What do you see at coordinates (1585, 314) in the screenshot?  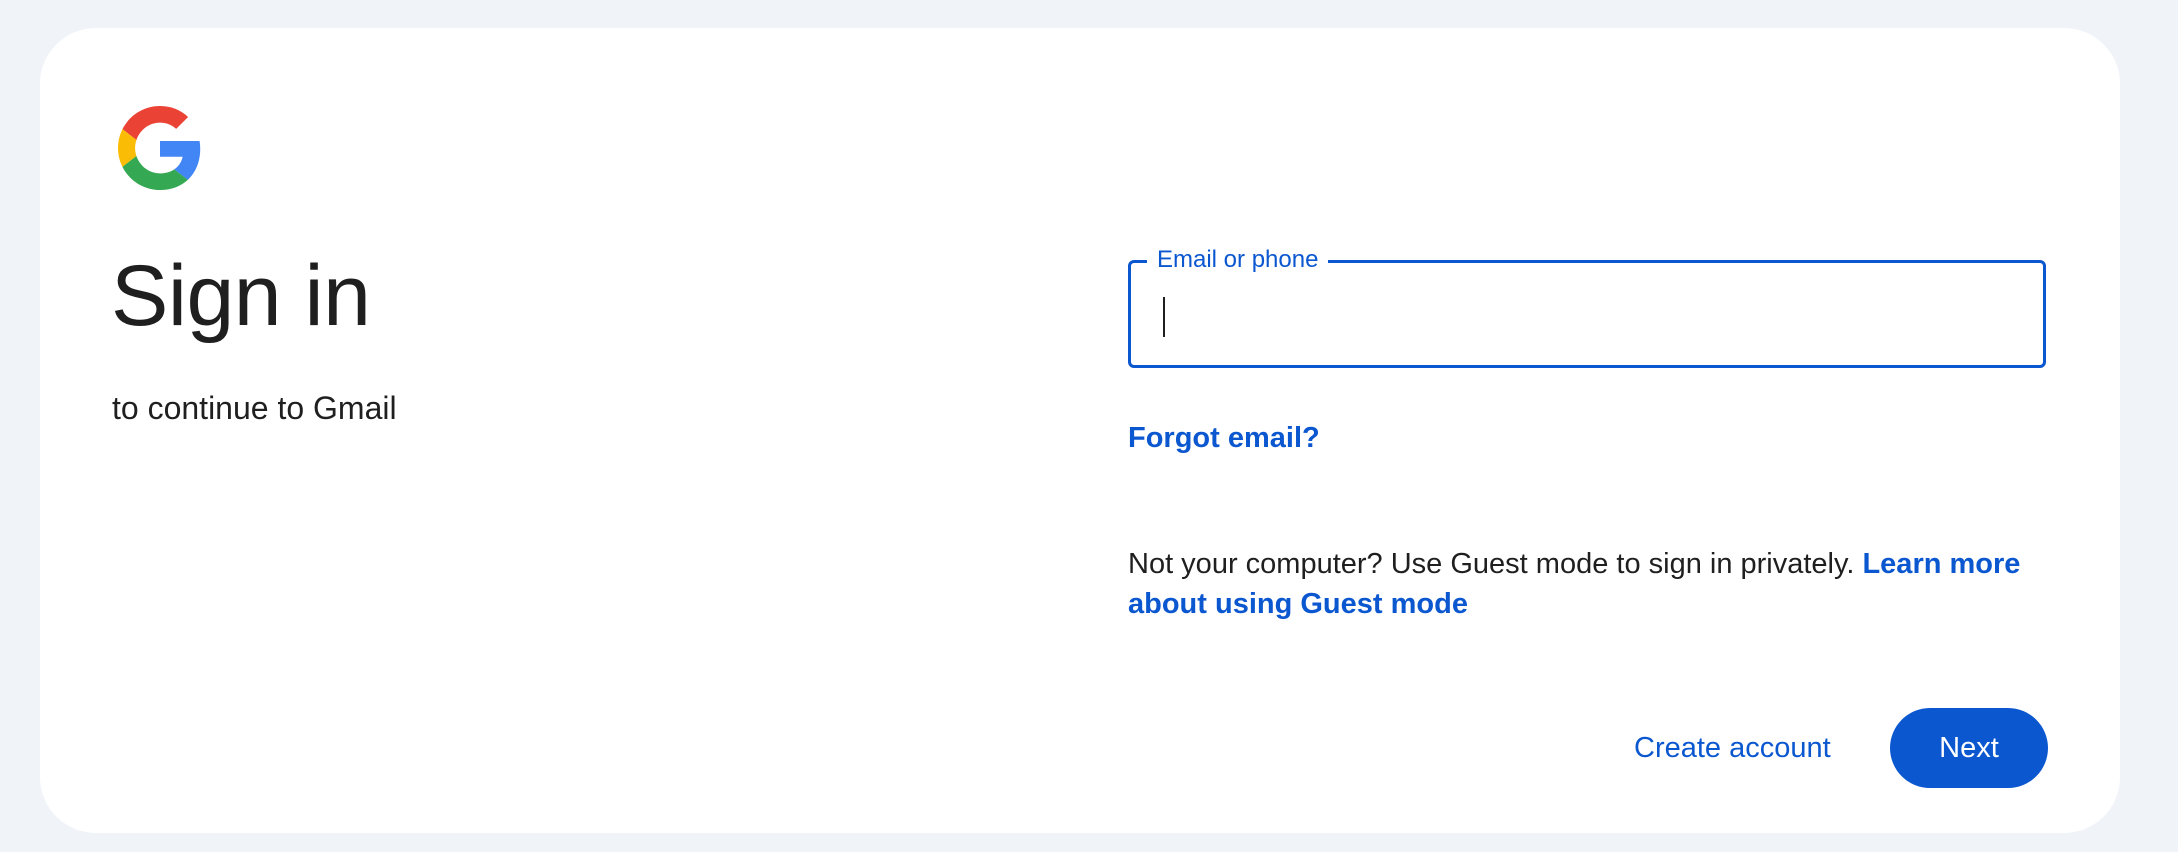 I see `email-input` at bounding box center [1585, 314].